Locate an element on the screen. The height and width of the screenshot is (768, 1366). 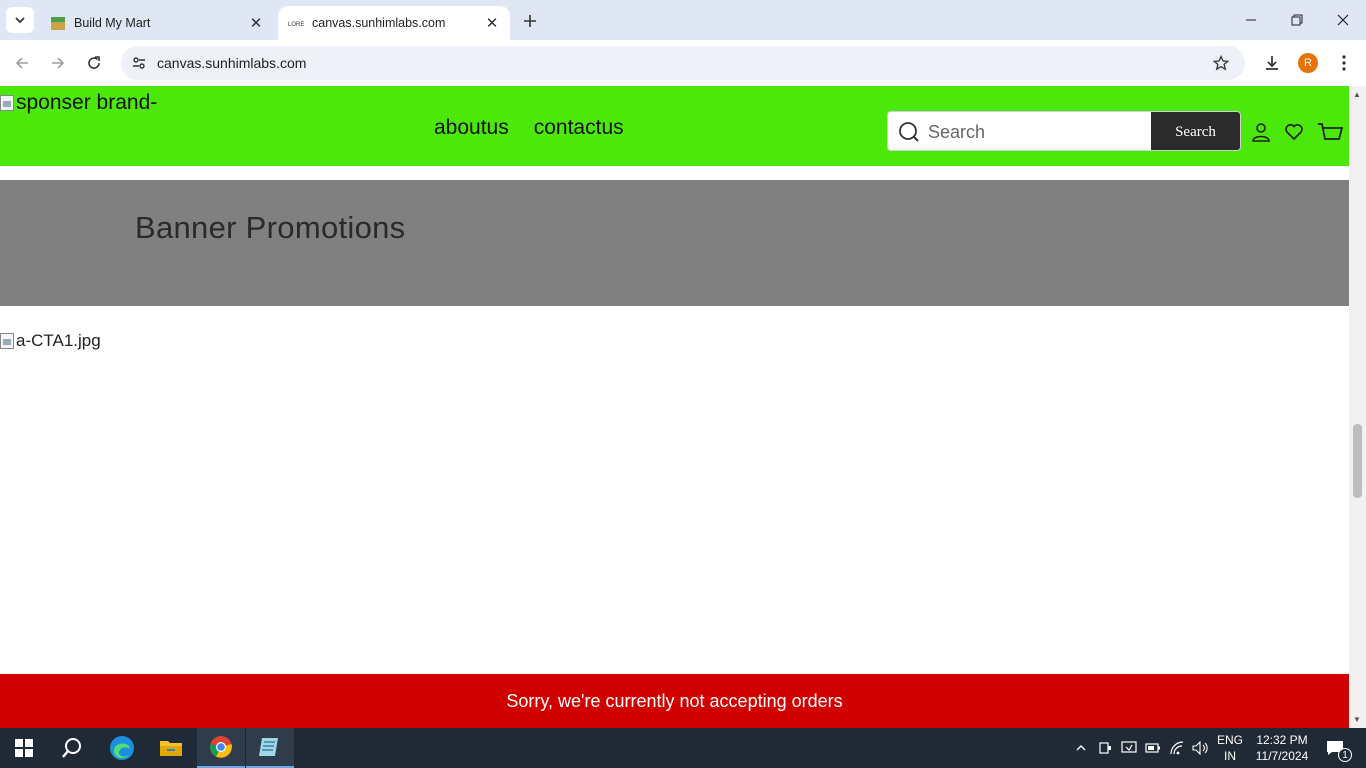
tab-search-button is located at coordinates (20, 20).